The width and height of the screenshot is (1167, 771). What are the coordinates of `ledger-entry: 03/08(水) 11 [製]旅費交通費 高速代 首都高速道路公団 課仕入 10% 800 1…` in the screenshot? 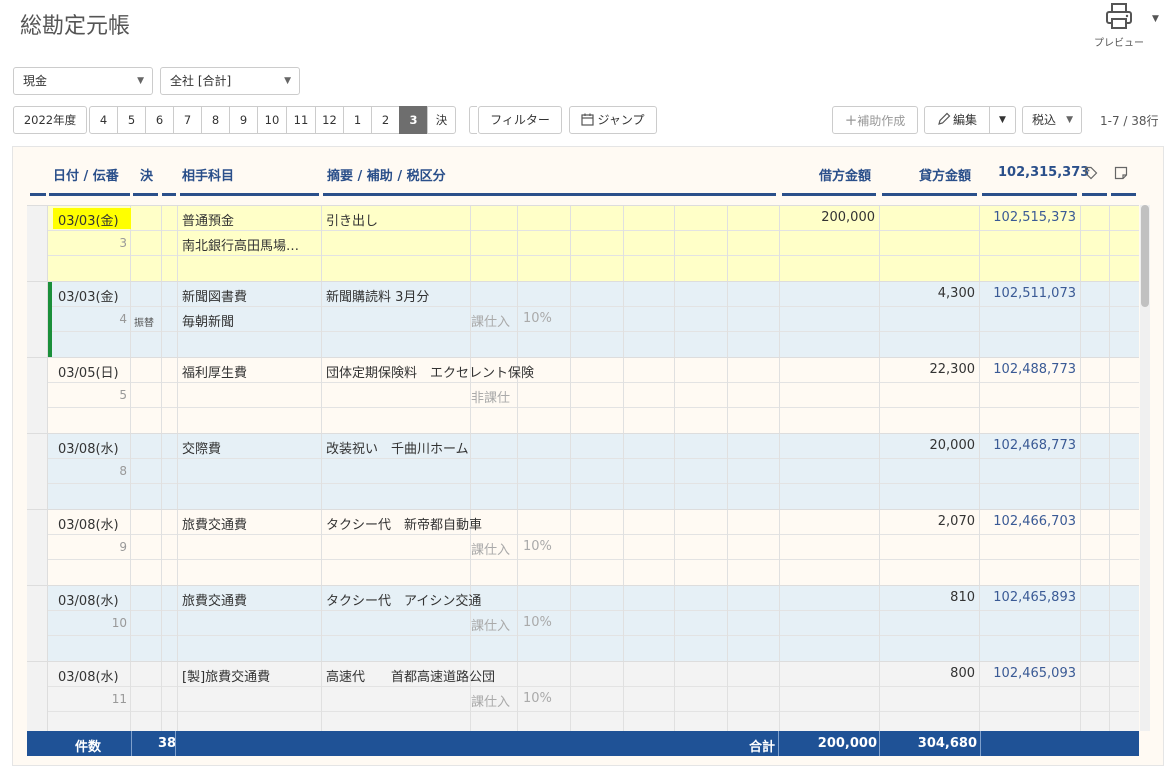 It's located at (583, 696).